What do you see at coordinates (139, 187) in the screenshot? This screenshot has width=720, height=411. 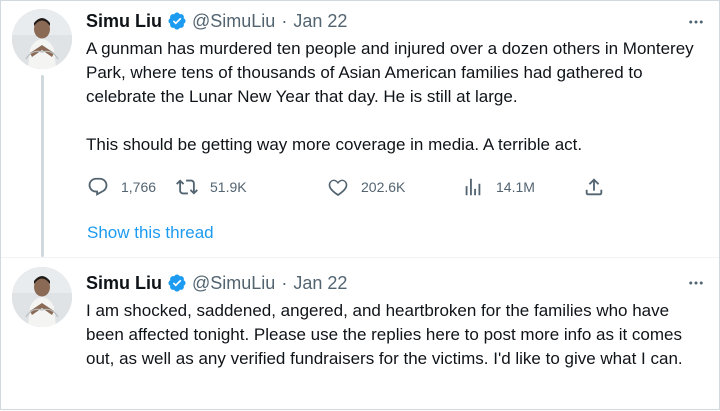 I see `reply-count: 1,766` at bounding box center [139, 187].